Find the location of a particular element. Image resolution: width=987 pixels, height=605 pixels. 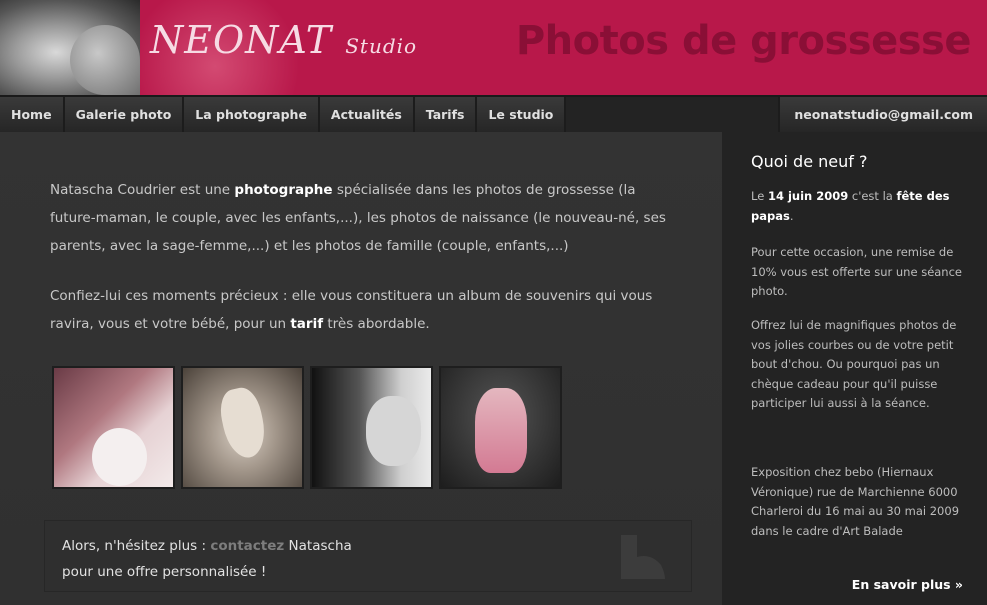

logo-sub: Studio is located at coordinates (381, 46).